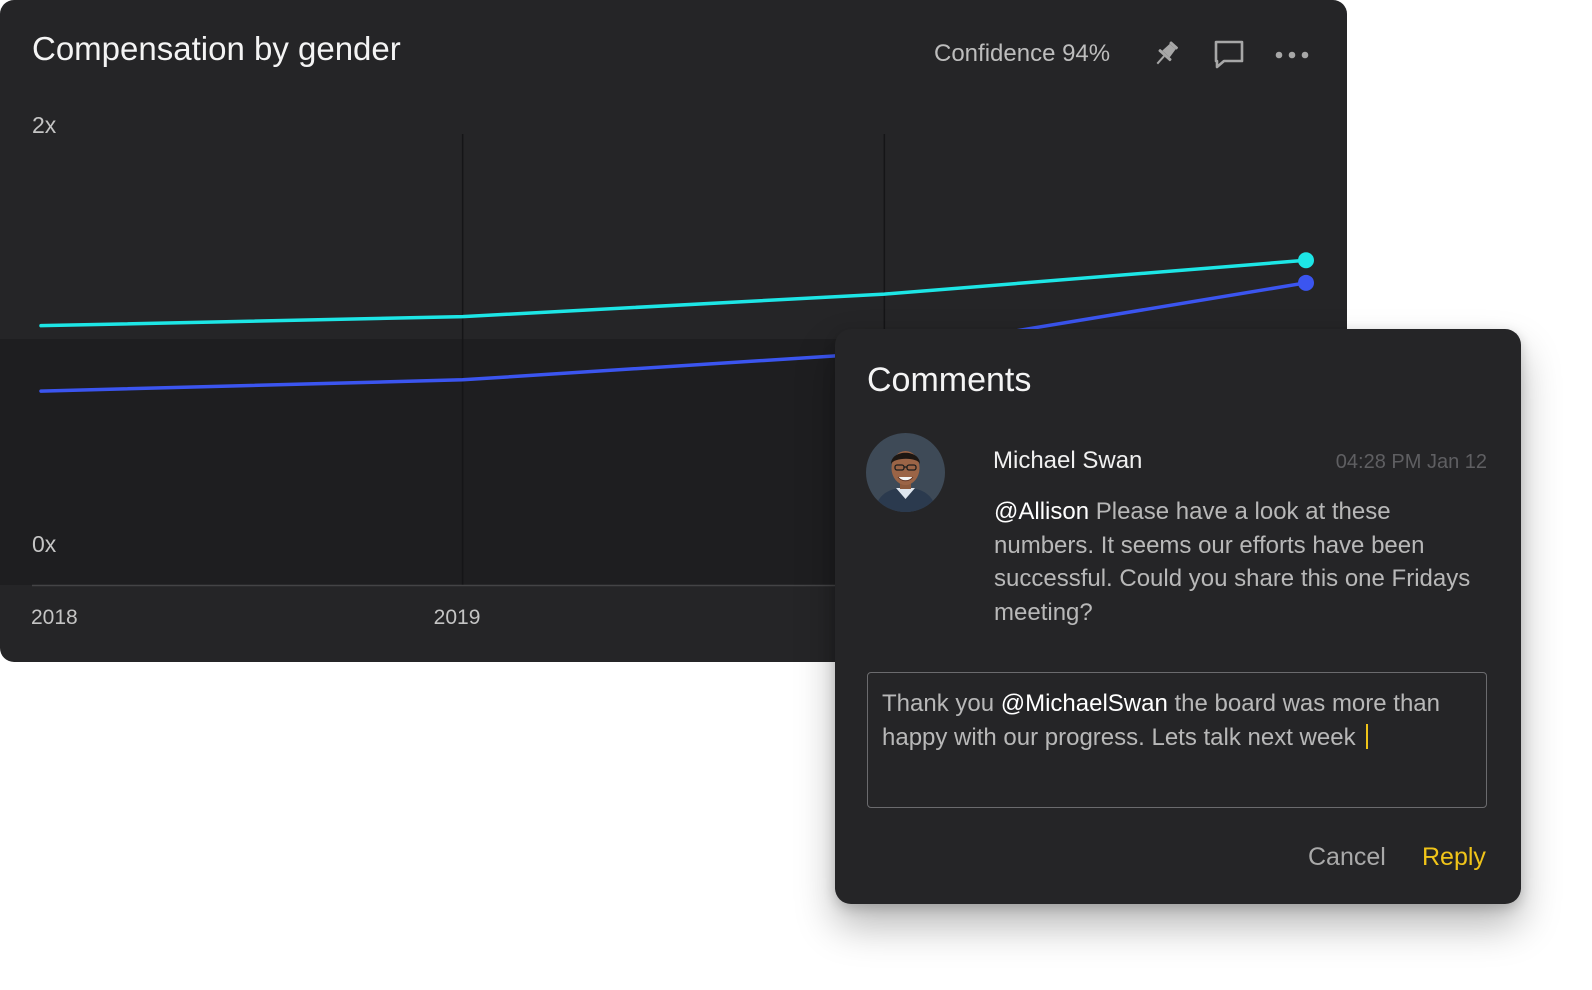 The width and height of the screenshot is (1592, 990). Describe the element at coordinates (54, 617) in the screenshot. I see `x-tick-label: 2018` at that location.